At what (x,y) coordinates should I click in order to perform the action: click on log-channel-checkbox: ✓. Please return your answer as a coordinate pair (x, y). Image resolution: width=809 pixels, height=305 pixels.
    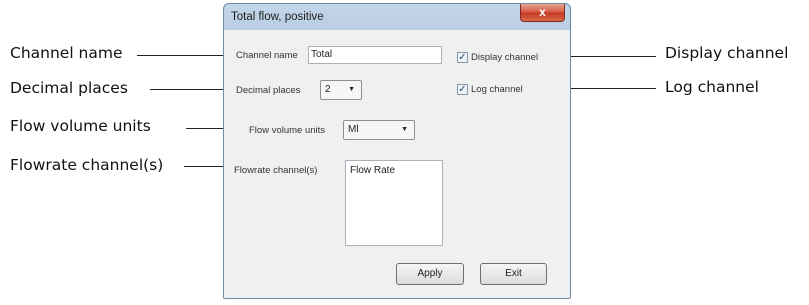
    Looking at the image, I should click on (462, 89).